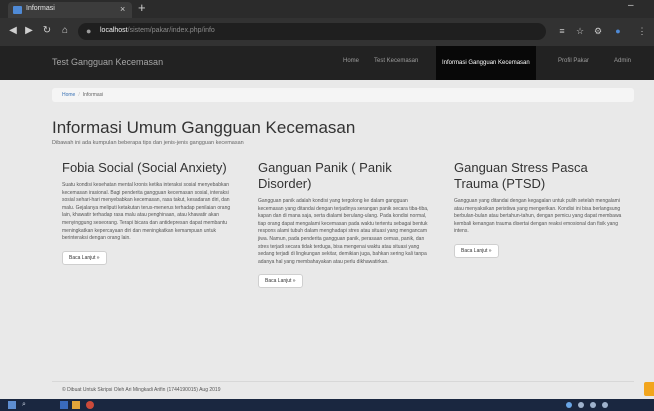  I want to click on column-title: Fobia Social (Social Anxiety), so click(144, 167).